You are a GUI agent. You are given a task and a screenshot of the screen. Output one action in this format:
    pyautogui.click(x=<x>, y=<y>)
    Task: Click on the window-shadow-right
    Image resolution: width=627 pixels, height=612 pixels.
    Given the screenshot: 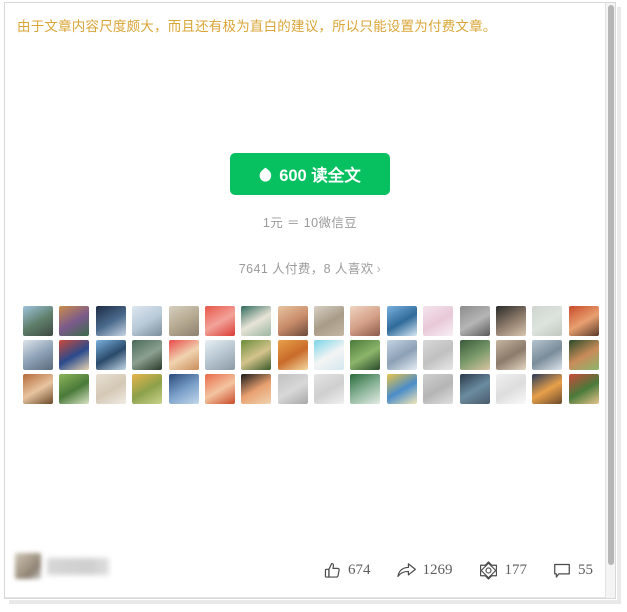 What is the action you would take?
    pyautogui.click(x=619, y=304)
    